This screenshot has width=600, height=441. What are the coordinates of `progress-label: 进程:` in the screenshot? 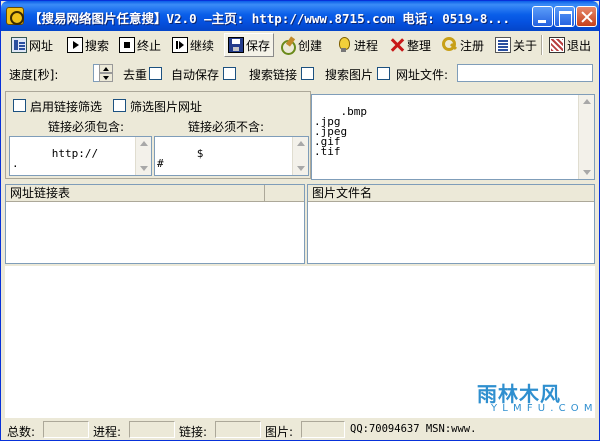 It's located at (107, 432).